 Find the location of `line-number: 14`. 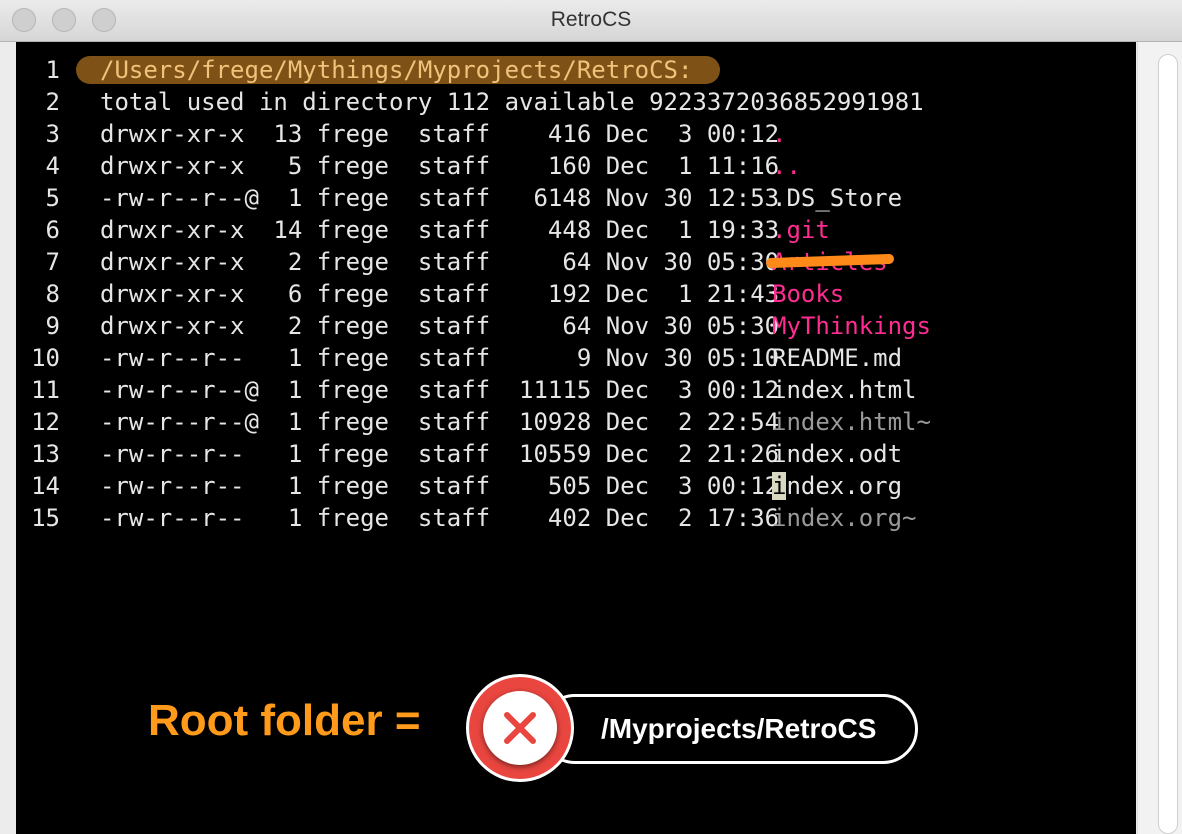

line-number: 14 is located at coordinates (45, 486).